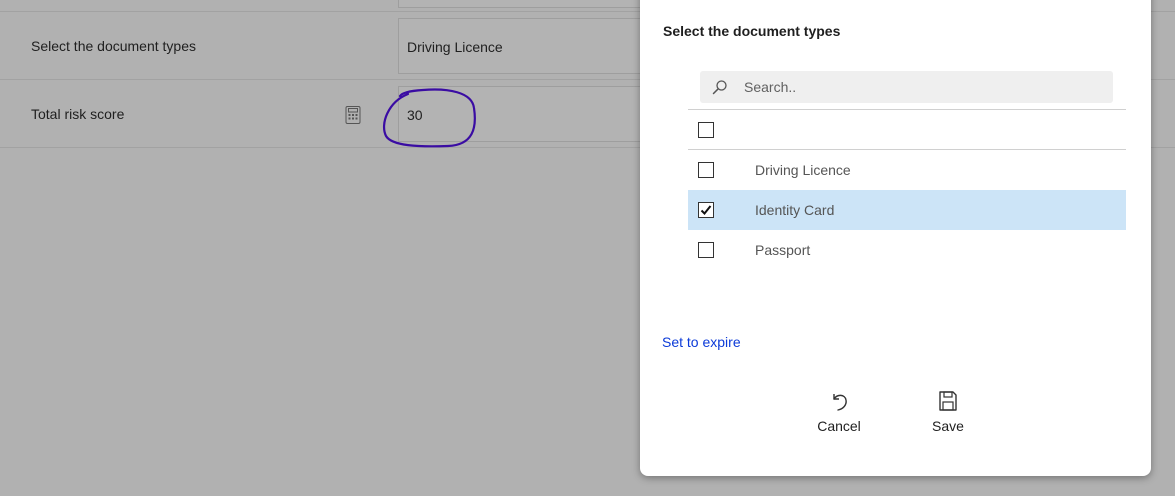  What do you see at coordinates (795, 210) in the screenshot?
I see `option-label: Identity Card` at bounding box center [795, 210].